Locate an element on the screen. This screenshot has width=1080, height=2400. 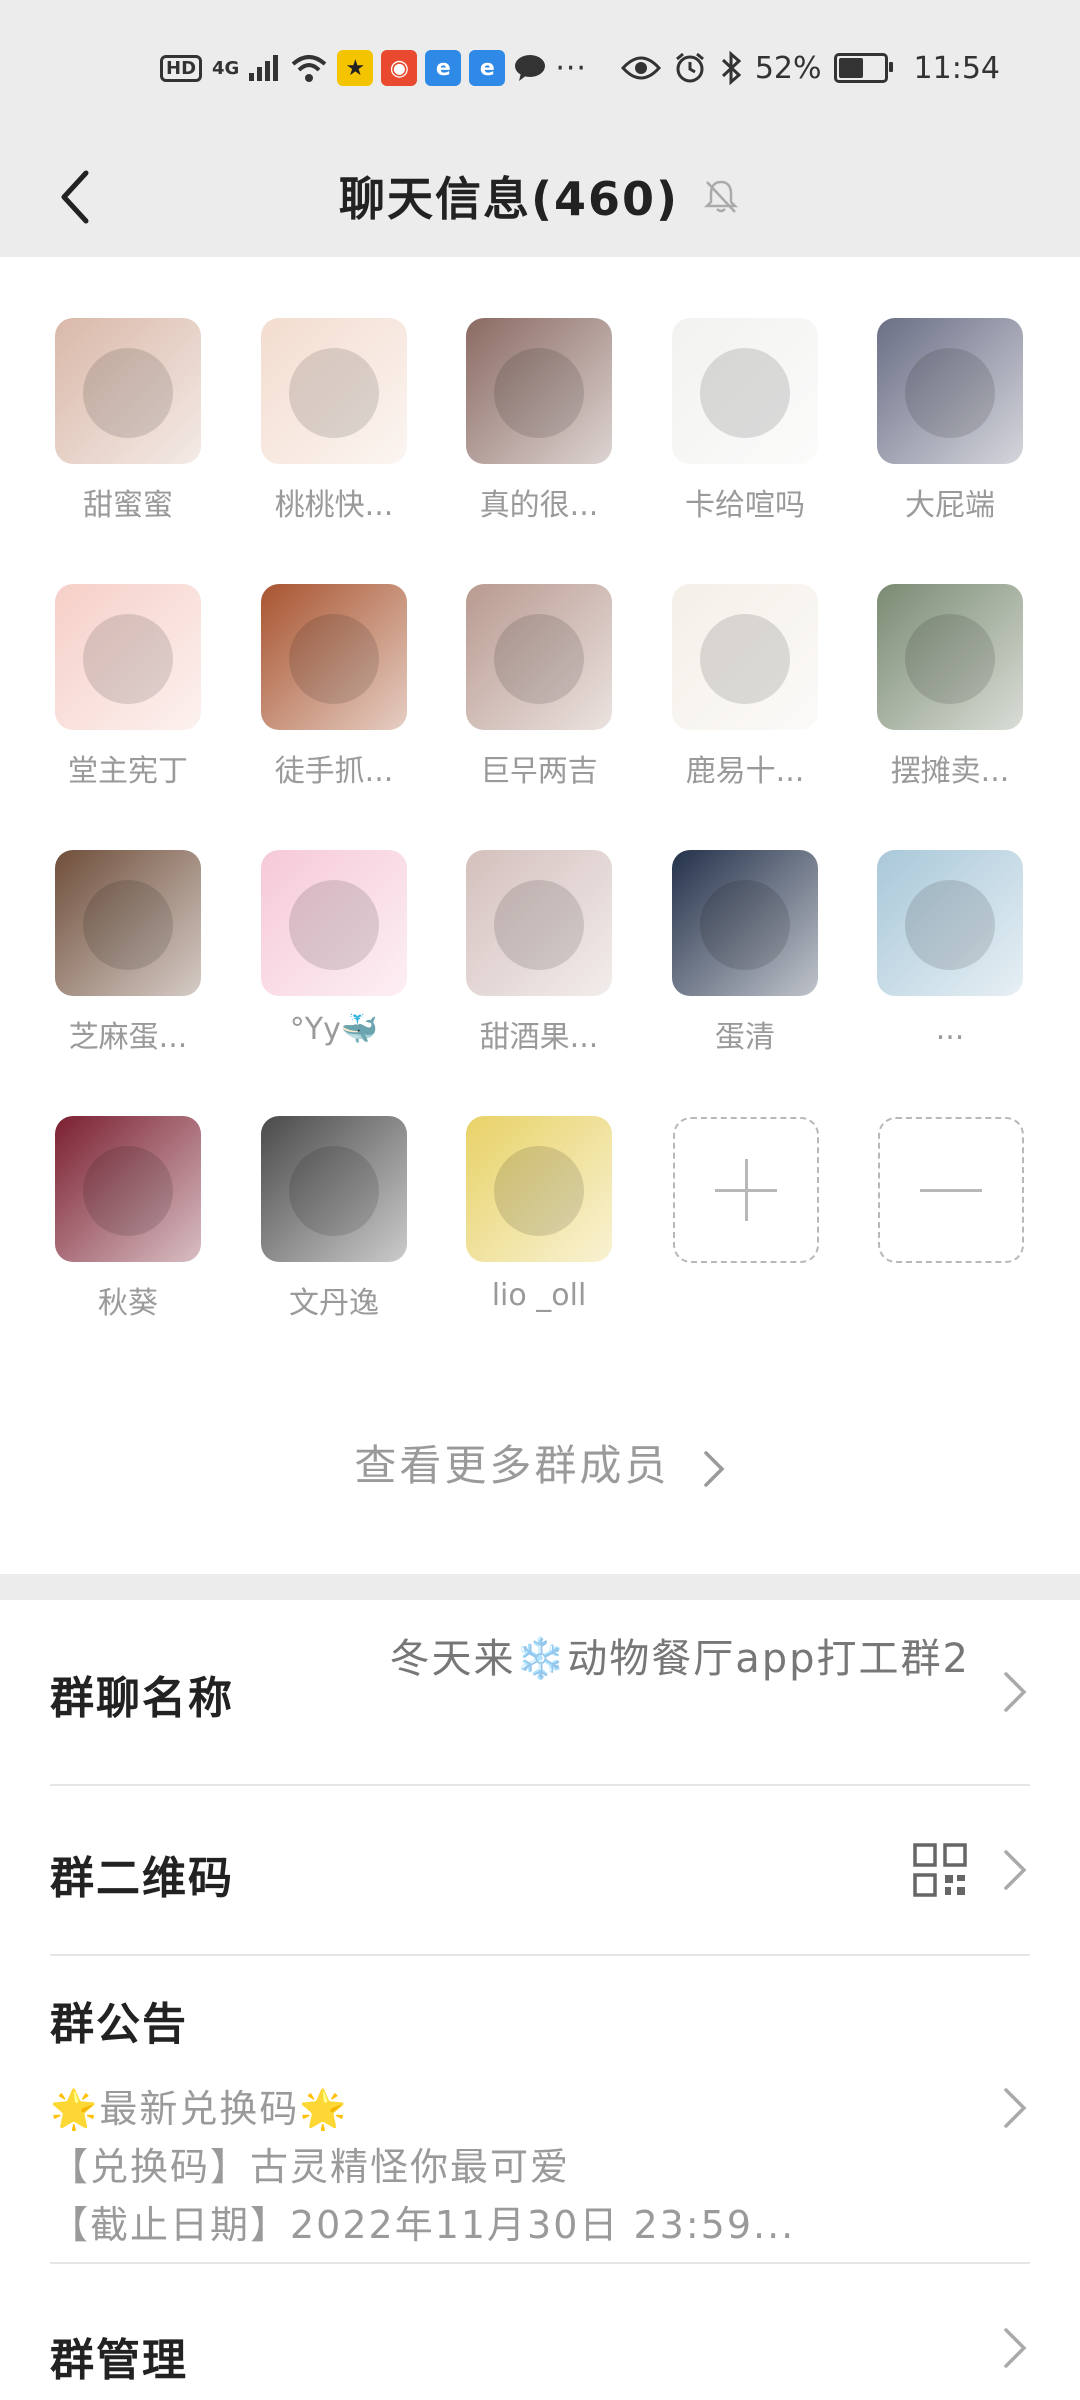
member-item: 堂主宪丁 is located at coordinates (128, 687).